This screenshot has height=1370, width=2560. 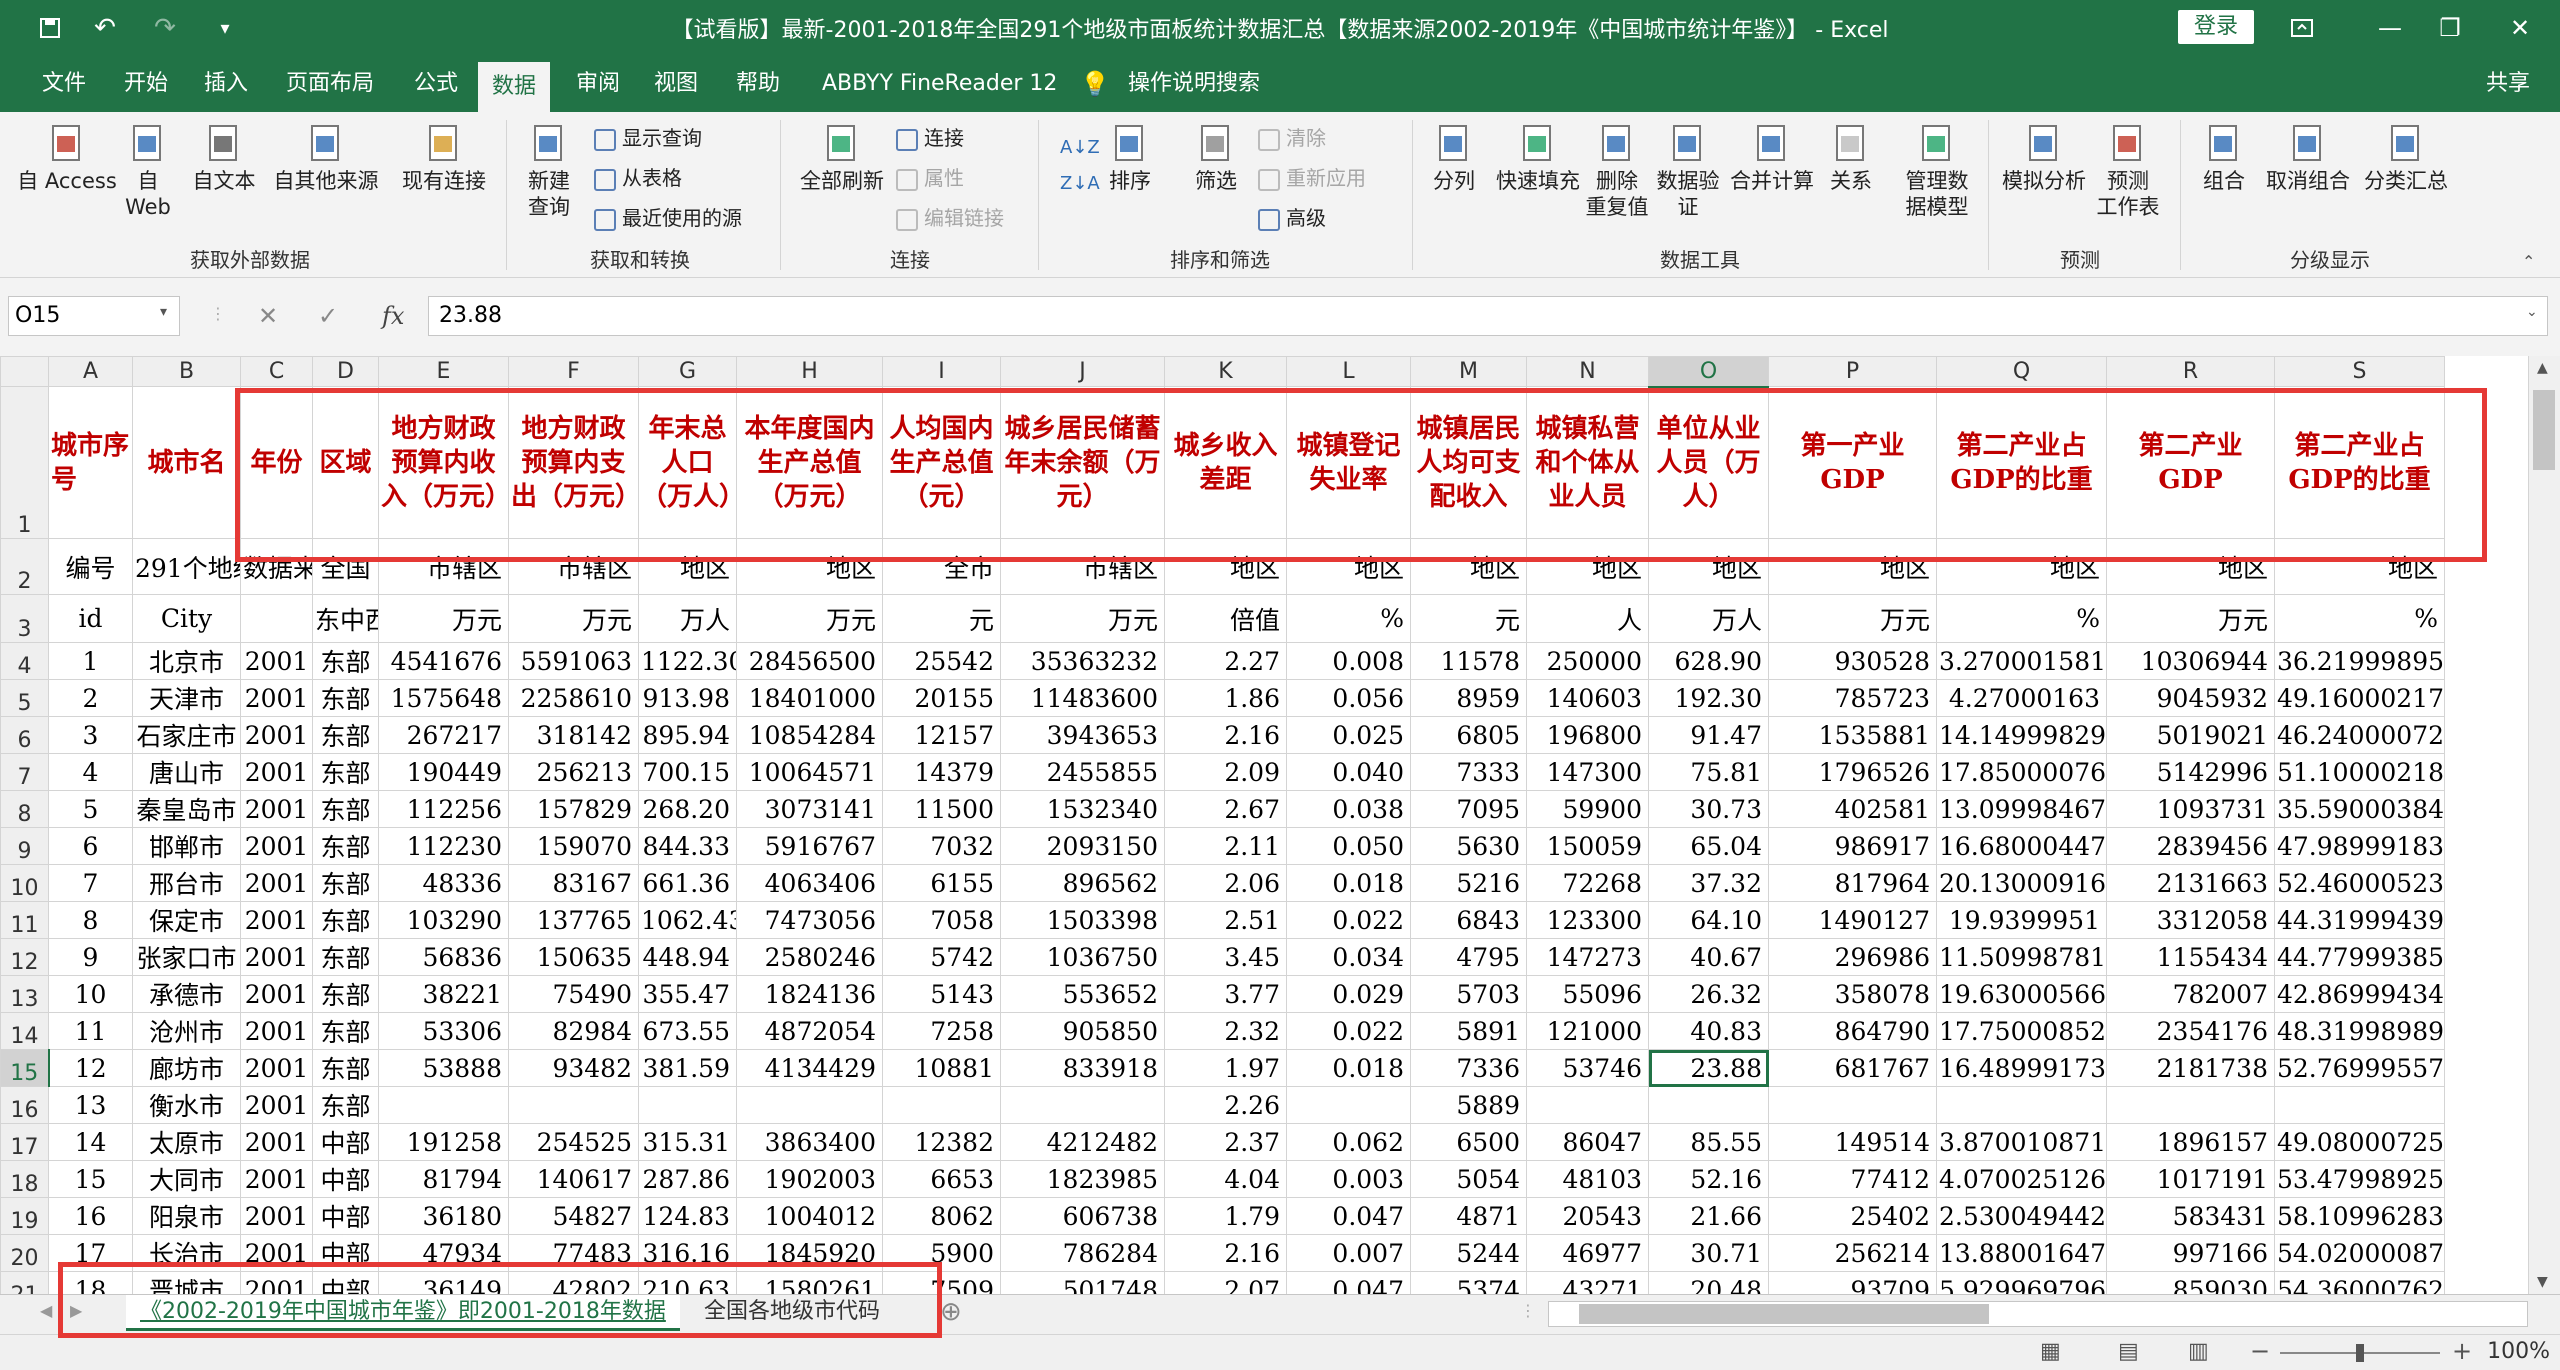 What do you see at coordinates (2359, 371) in the screenshot?
I see `column-header: S` at bounding box center [2359, 371].